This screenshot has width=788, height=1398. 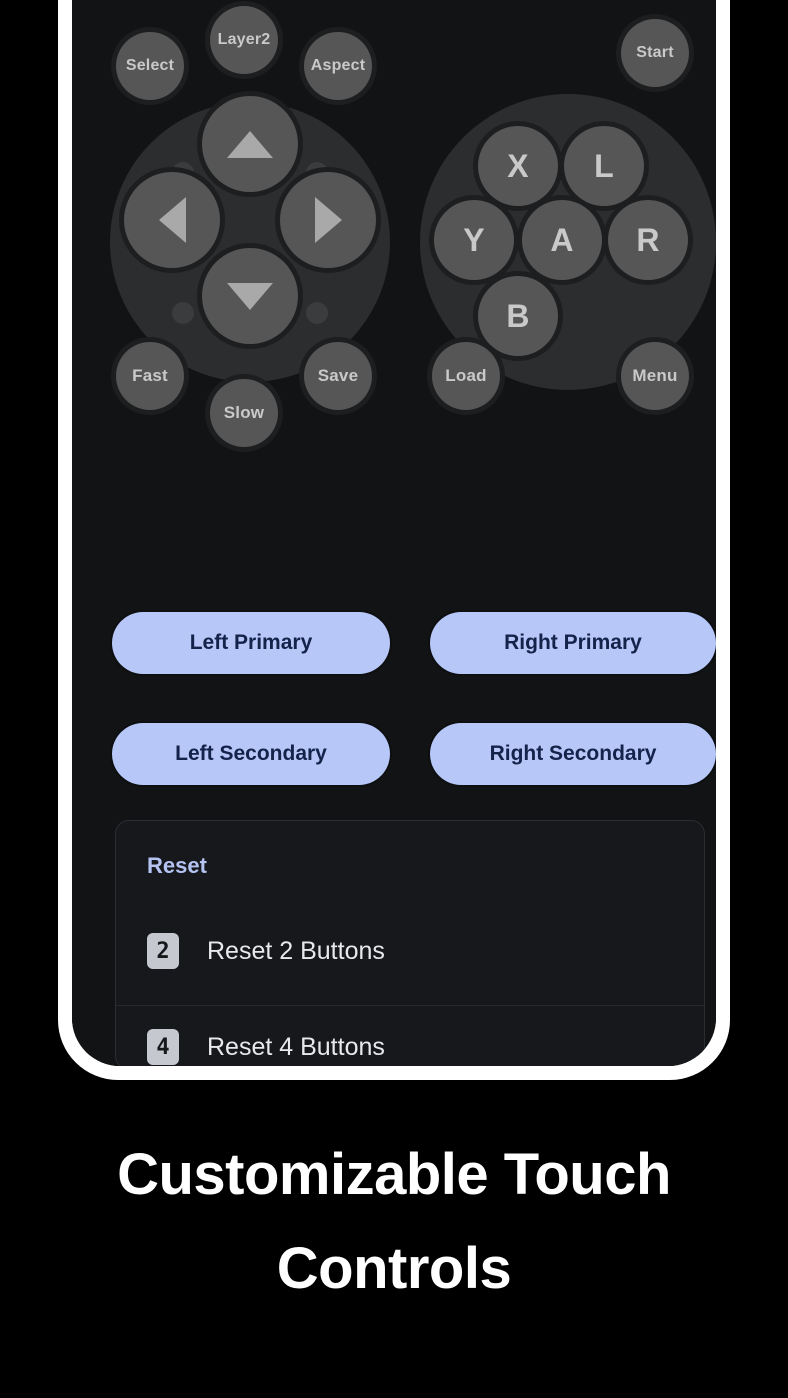 I want to click on fast-button: Fast, so click(x=150, y=376).